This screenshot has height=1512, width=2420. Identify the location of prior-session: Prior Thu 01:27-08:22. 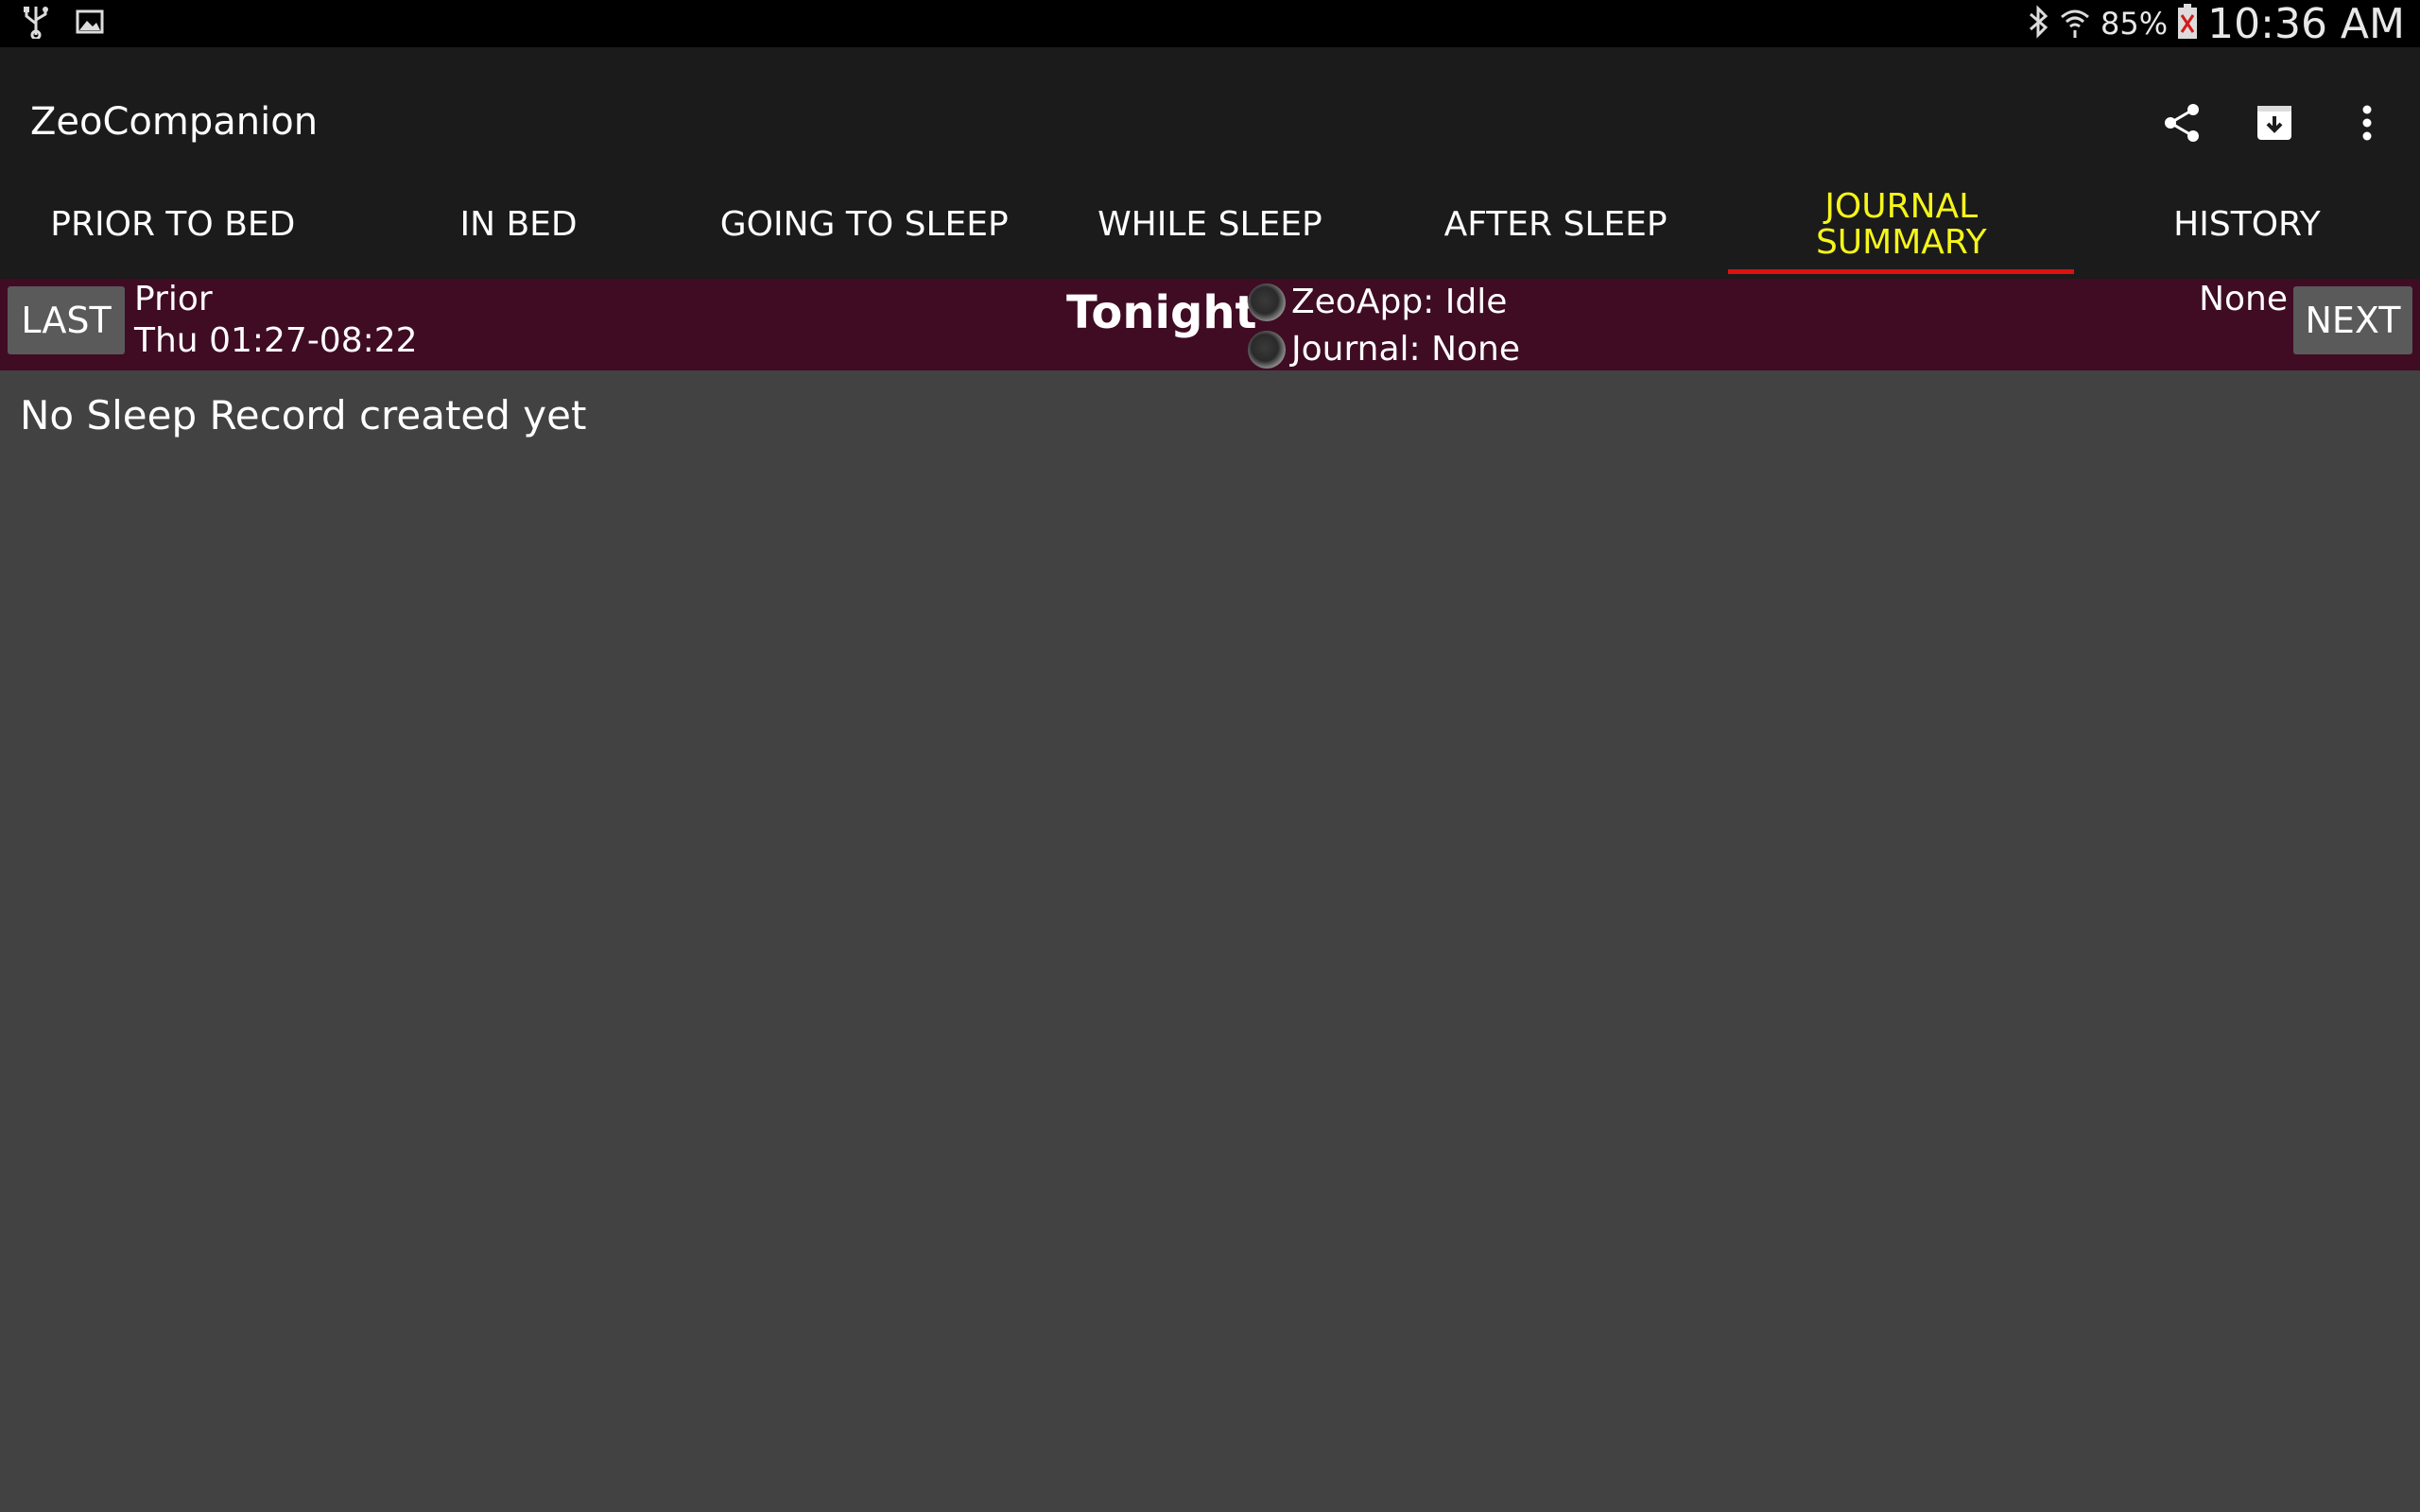
(276, 320).